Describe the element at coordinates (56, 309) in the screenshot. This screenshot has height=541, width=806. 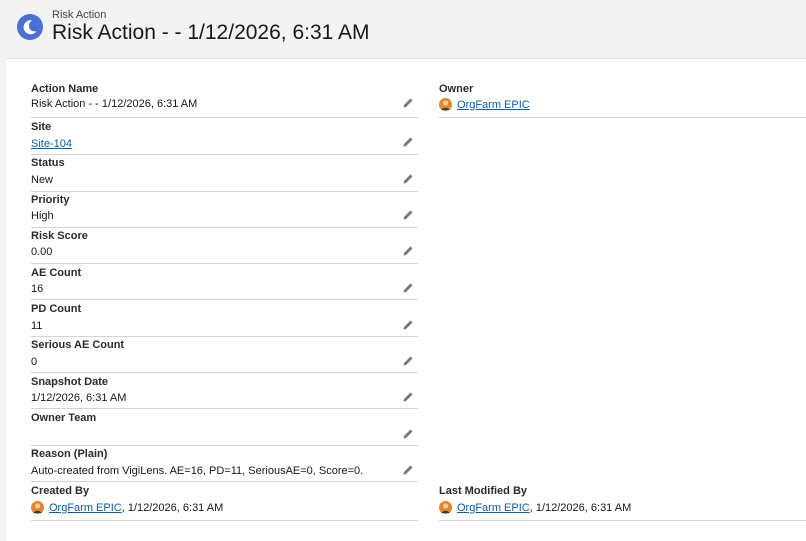
I see `field-label: PD Count` at that location.